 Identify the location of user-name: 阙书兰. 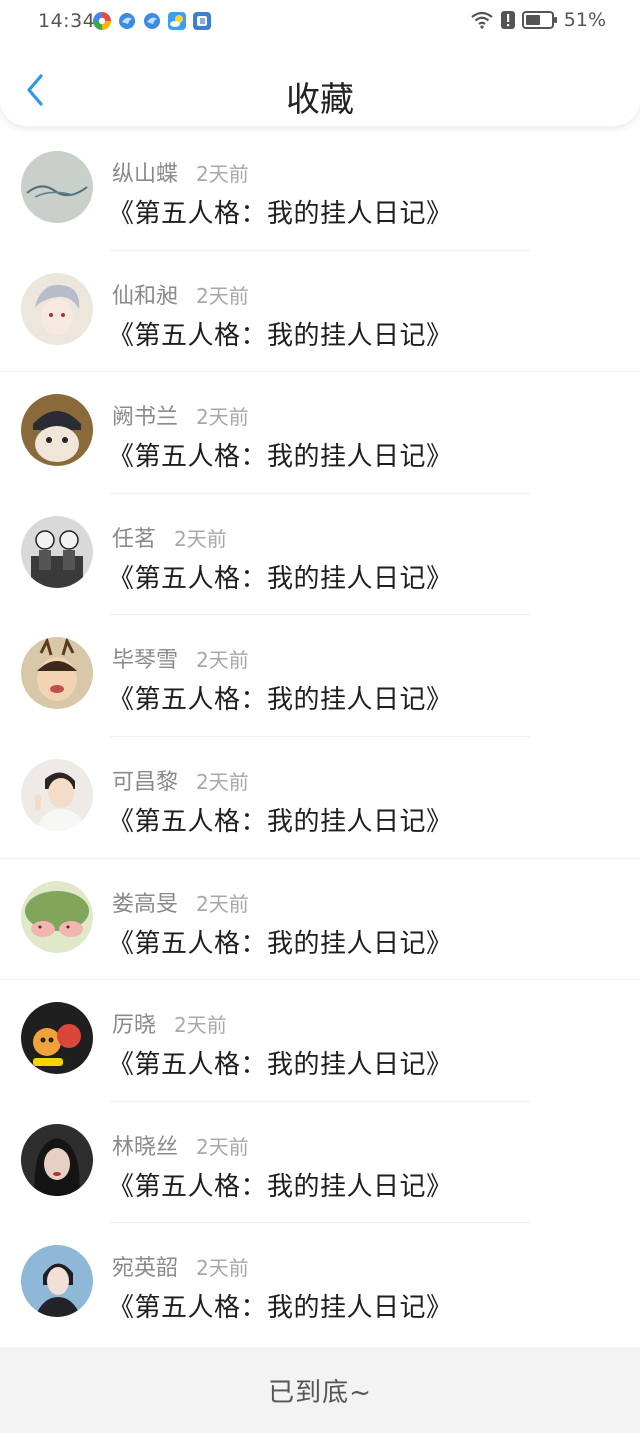
(145, 415).